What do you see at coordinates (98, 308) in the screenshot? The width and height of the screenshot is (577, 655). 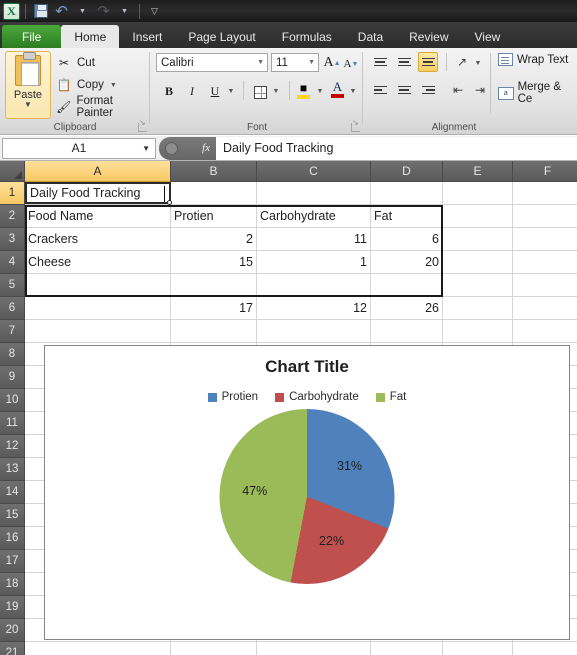 I see `cell-A6` at bounding box center [98, 308].